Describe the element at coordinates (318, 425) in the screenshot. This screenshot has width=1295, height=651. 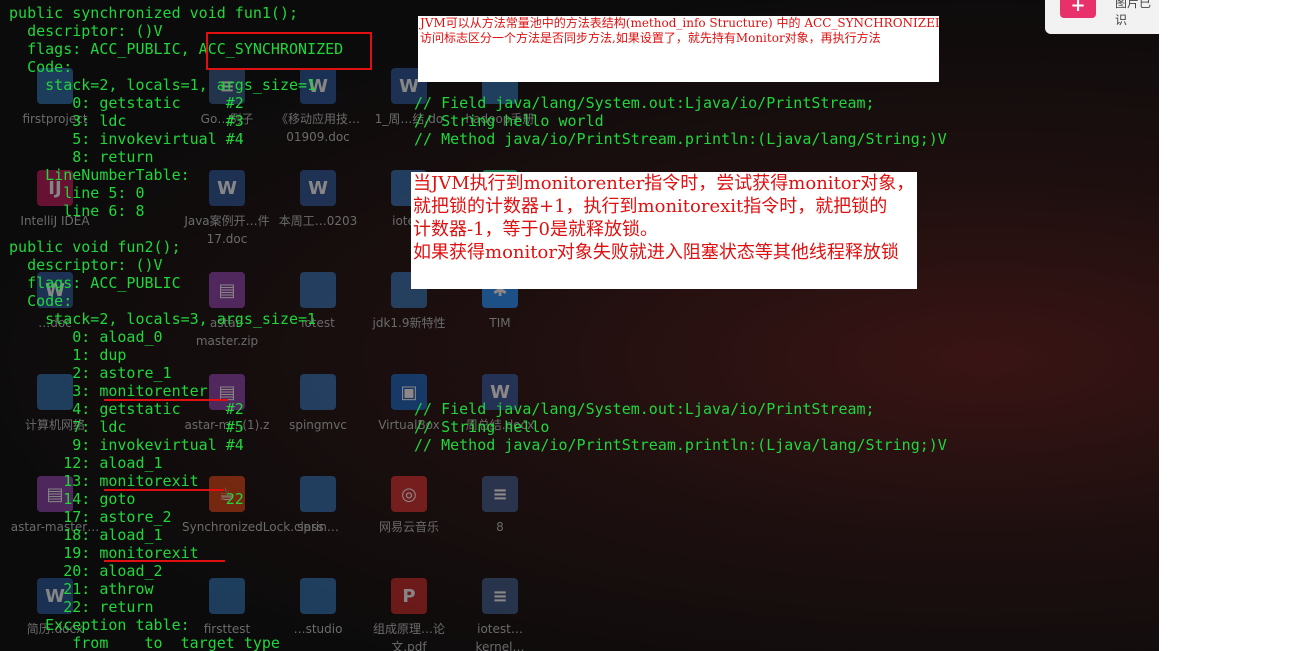
I see `desktop-icon-label: spingmvc` at that location.